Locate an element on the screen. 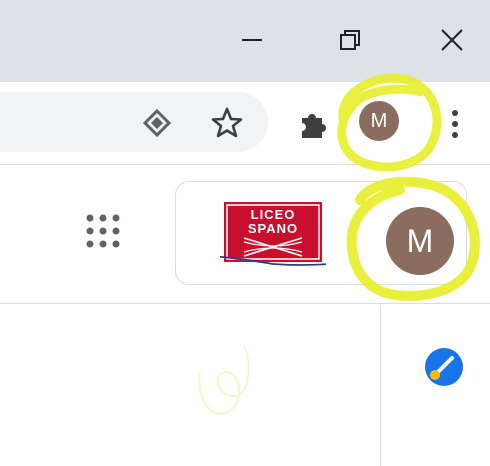 This screenshot has height=466, width=490. restore-button is located at coordinates (350, 40).